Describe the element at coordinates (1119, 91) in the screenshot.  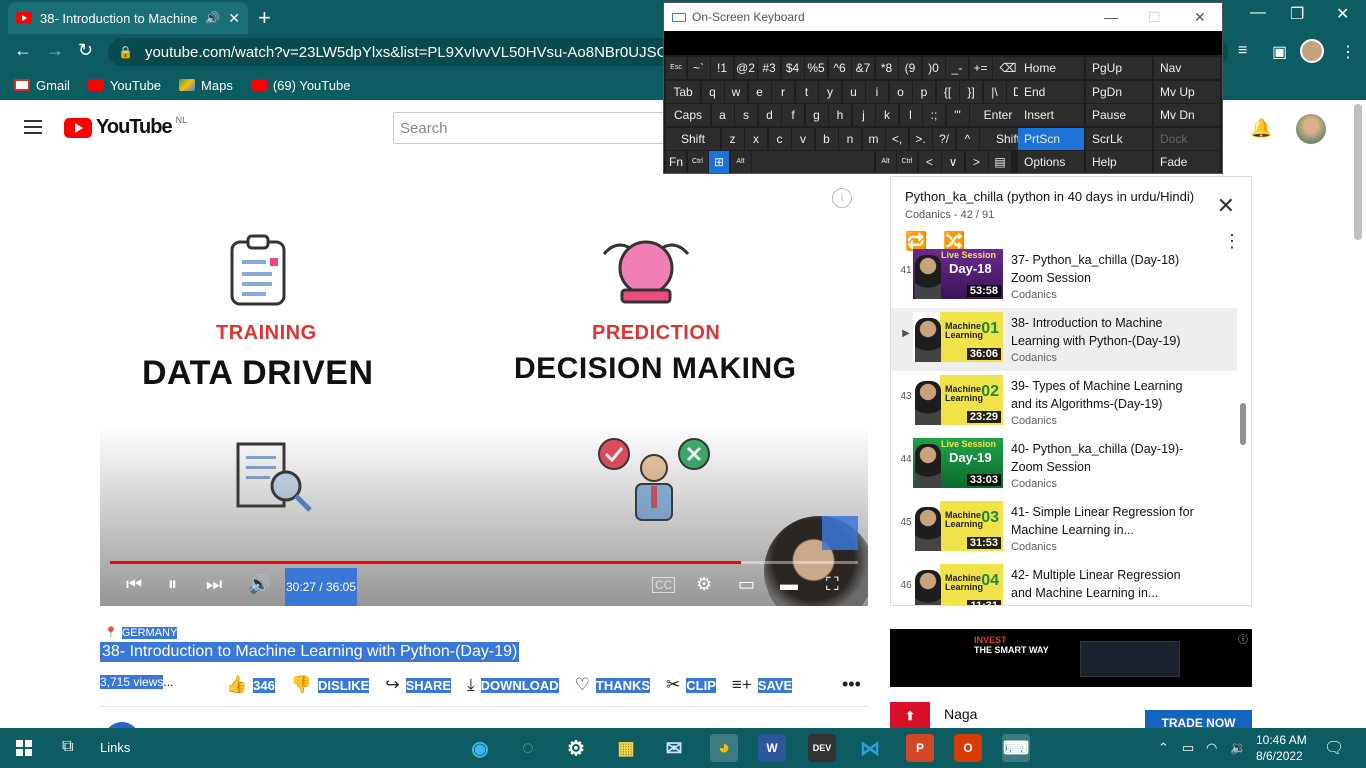
I see `osk-nav-key: PgDn` at that location.